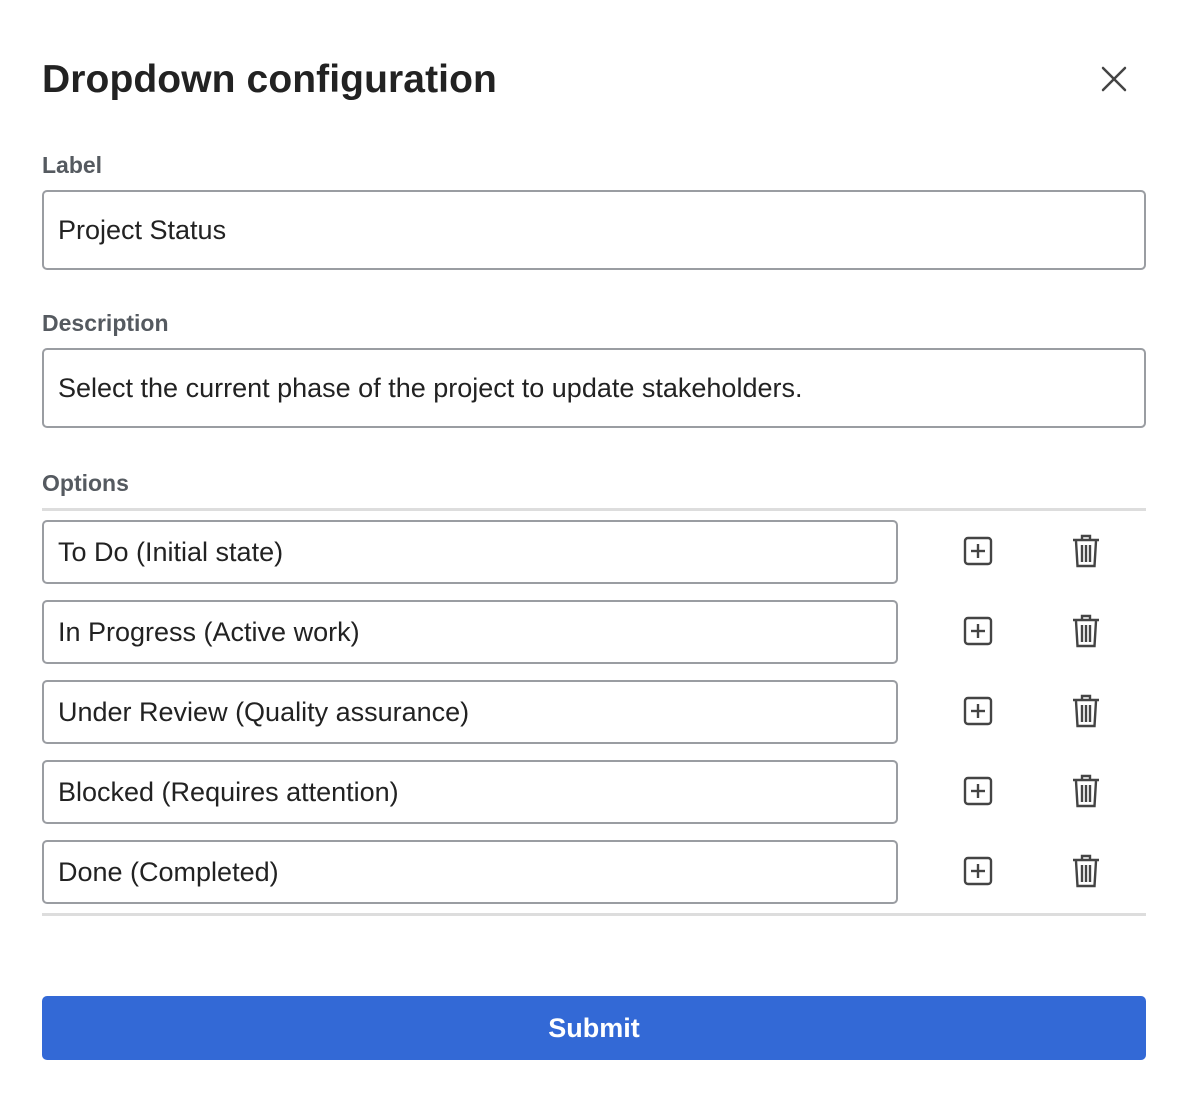 This screenshot has height=1108, width=1190. Describe the element at coordinates (594, 388) in the screenshot. I see `description-input` at that location.